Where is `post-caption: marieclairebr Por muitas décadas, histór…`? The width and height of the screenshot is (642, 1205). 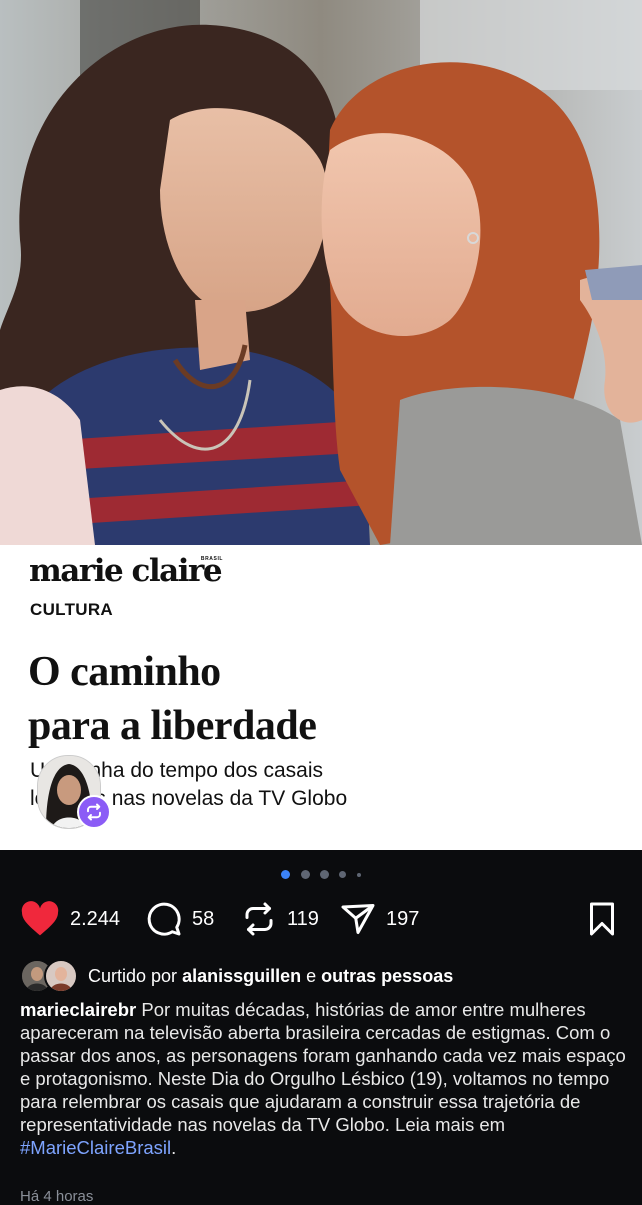
post-caption: marieclairebr Por muitas décadas, histór… is located at coordinates (326, 1078).